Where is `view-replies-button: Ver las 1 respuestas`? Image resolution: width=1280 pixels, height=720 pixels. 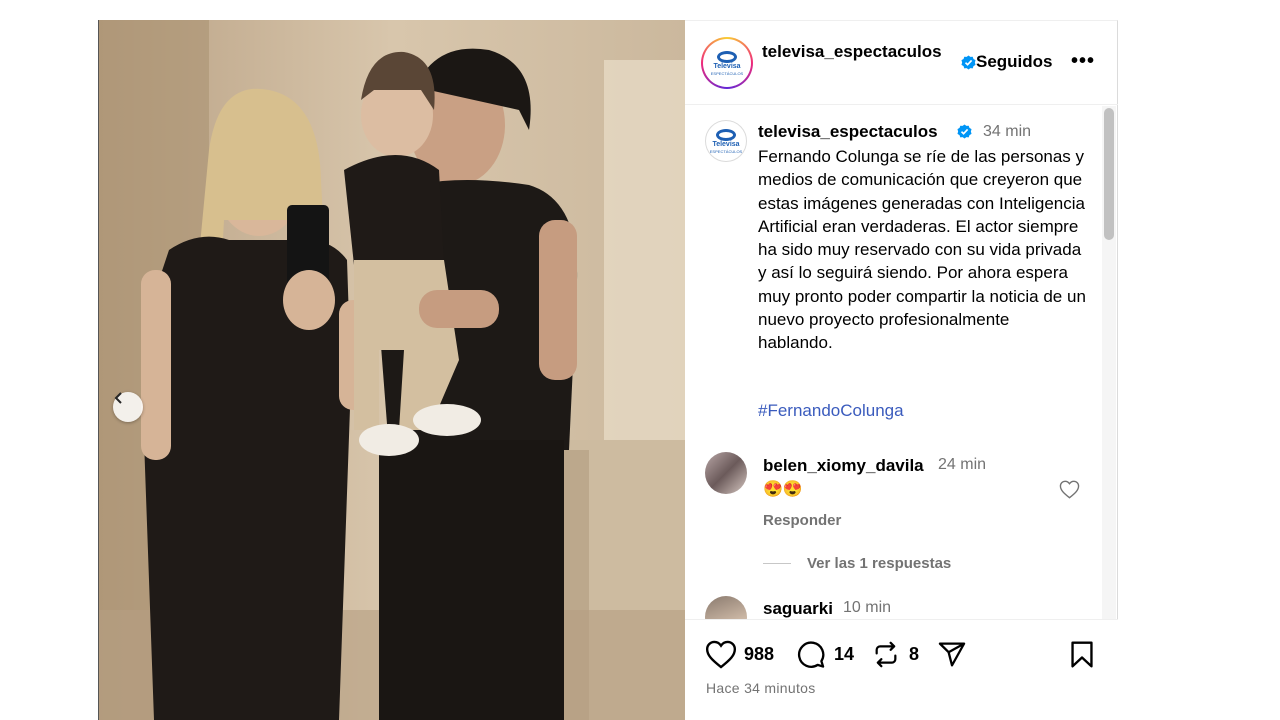 view-replies-button: Ver las 1 respuestas is located at coordinates (879, 563).